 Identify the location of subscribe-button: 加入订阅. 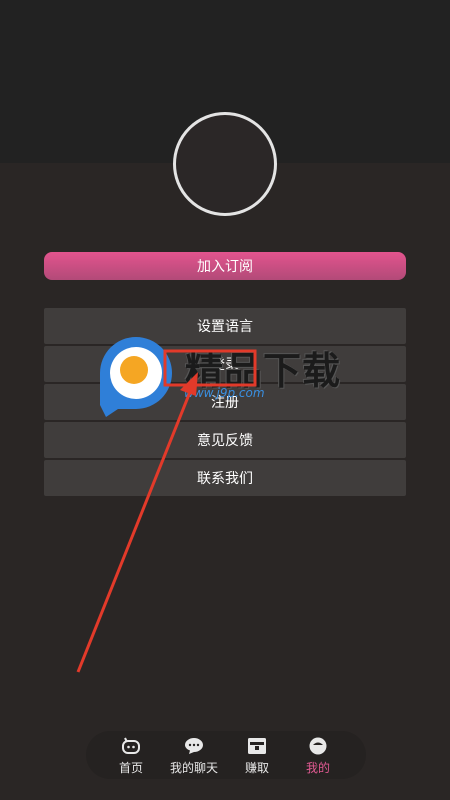
(225, 266).